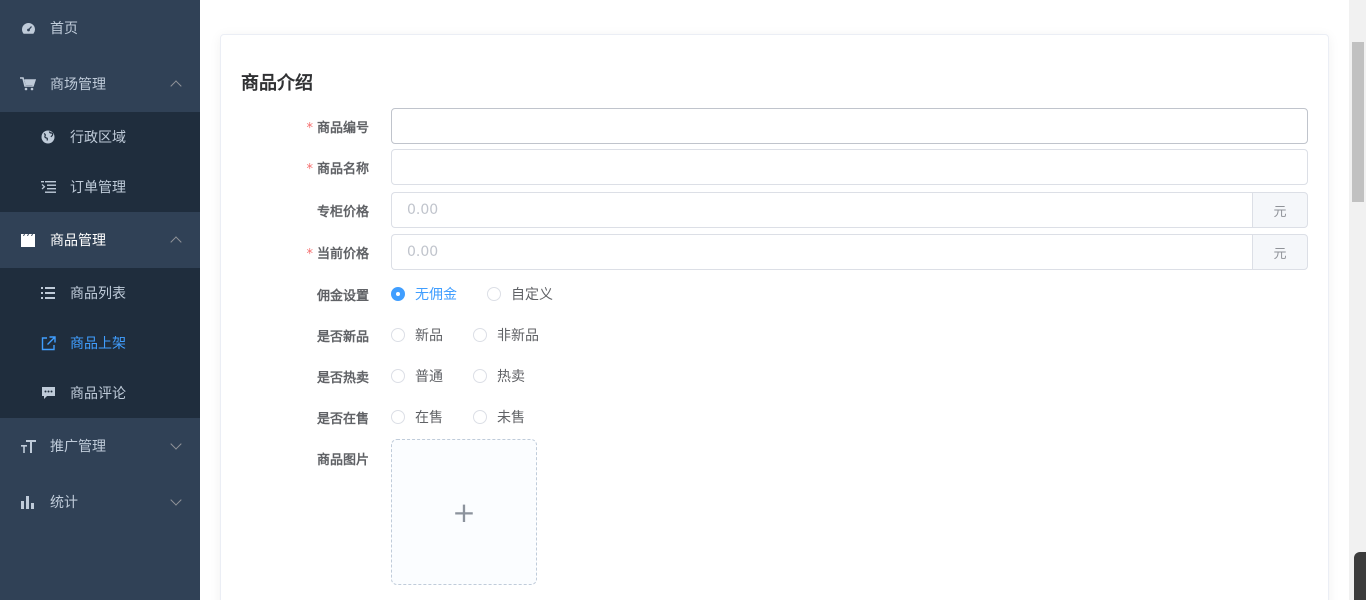  I want to click on sidebar-item-mall: 商场管理, so click(100, 84).